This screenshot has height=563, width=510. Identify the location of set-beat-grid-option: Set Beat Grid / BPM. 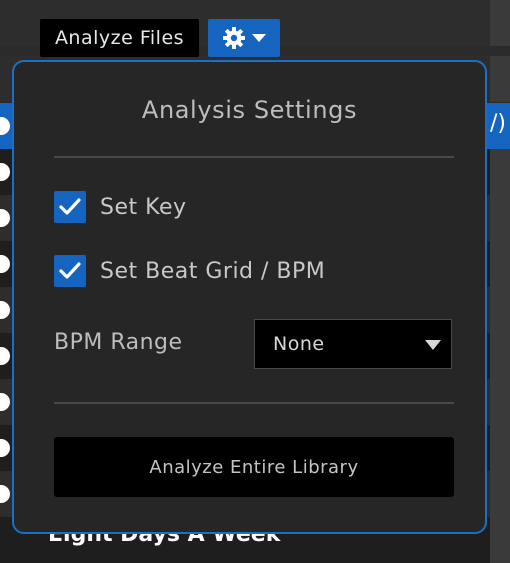
(189, 271).